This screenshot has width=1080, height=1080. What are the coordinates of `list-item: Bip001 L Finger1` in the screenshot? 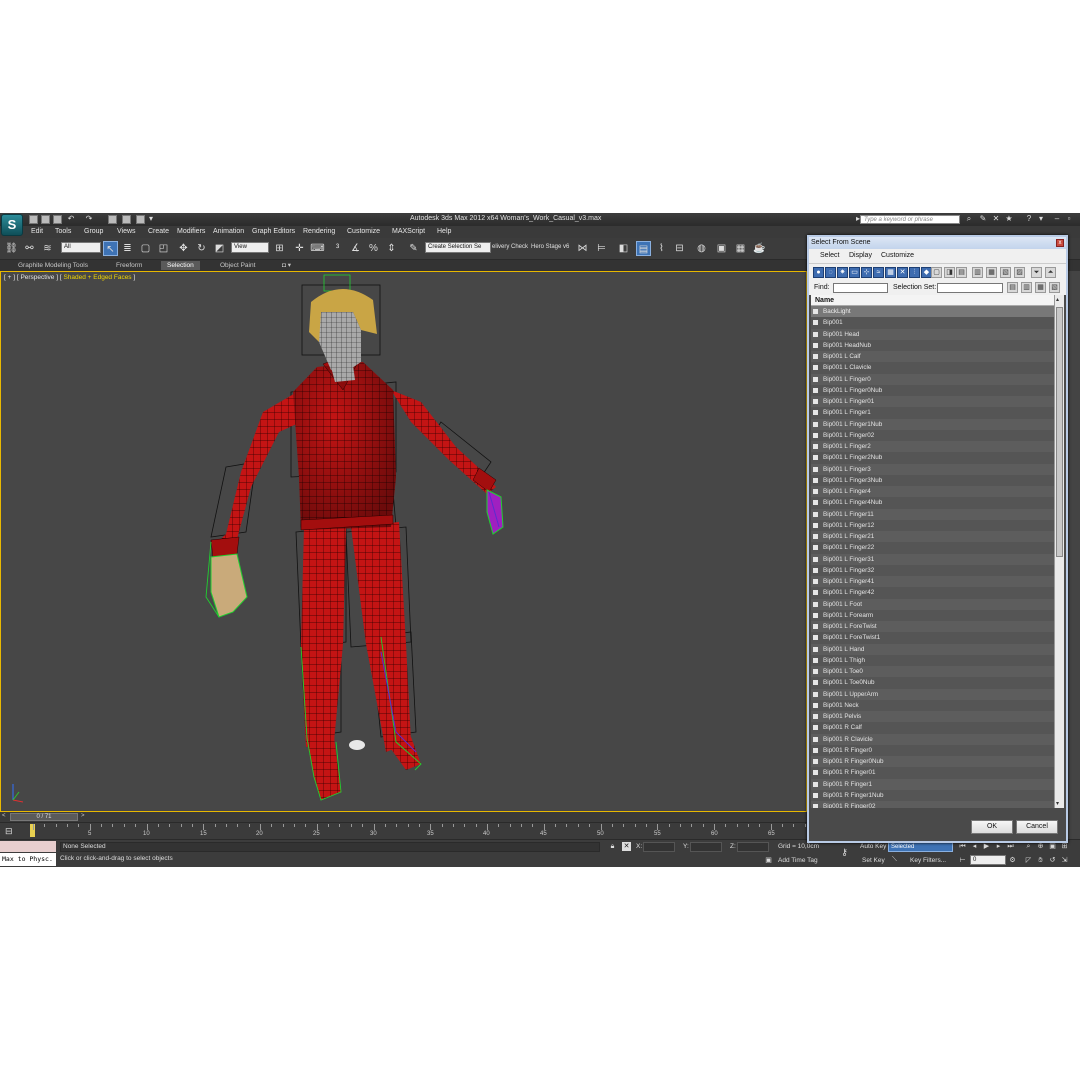 It's located at (932, 413).